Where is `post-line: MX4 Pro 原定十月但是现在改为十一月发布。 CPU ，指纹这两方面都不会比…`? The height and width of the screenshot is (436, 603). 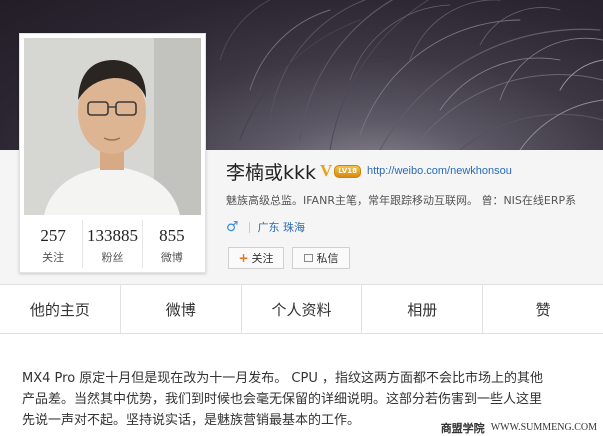 post-line: MX4 Pro 原定十月但是现在改为十一月发布。 CPU ，指纹这两方面都不会比… is located at coordinates (282, 378).